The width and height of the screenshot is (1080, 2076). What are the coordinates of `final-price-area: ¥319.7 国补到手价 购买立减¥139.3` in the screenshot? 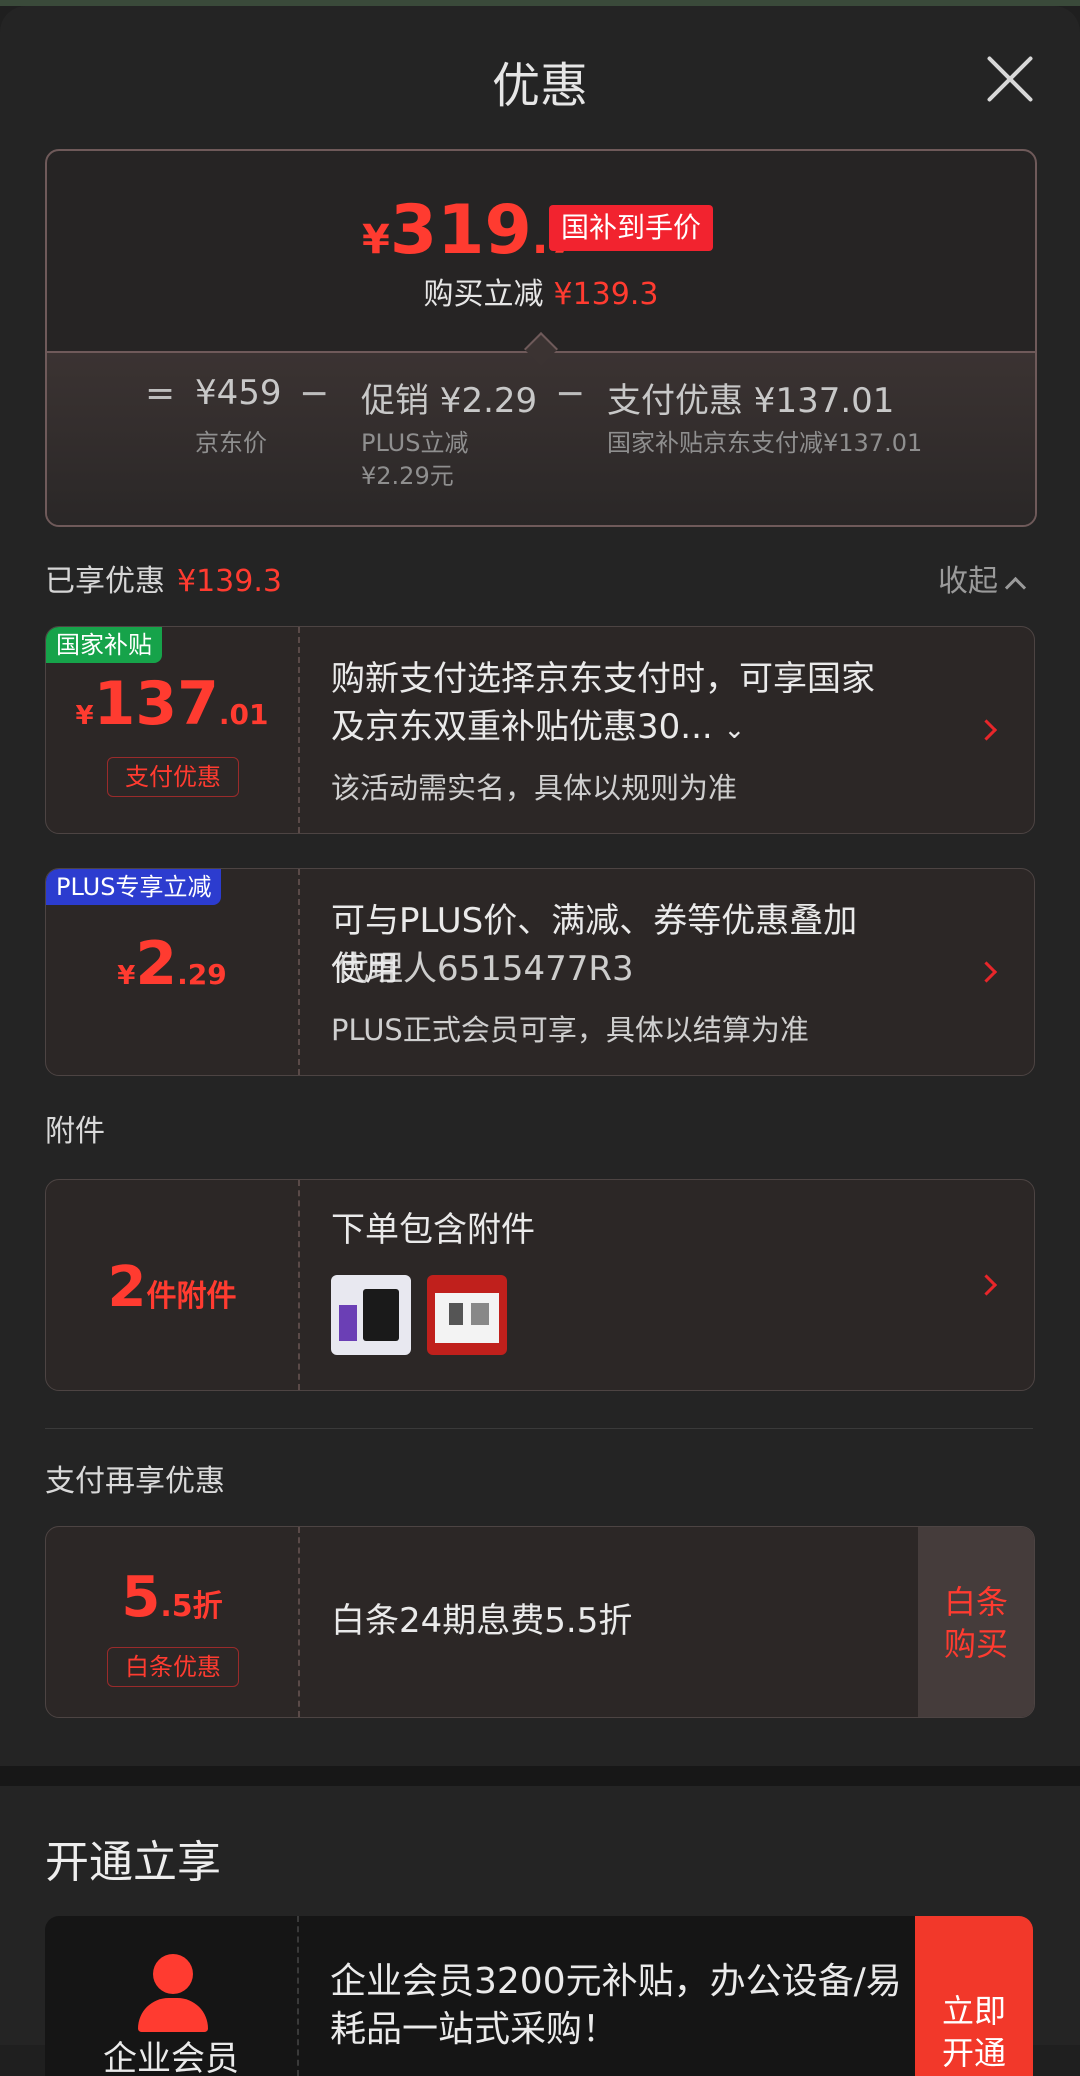 It's located at (541, 251).